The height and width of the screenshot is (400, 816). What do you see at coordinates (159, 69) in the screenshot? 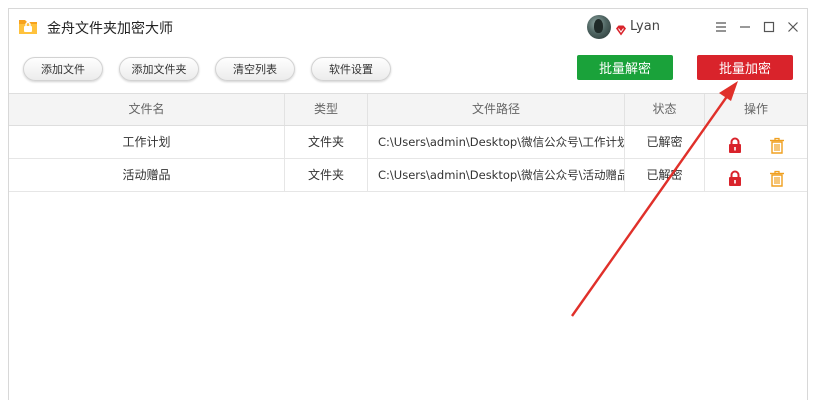
I see `add-folder-button: 添加文件夹` at bounding box center [159, 69].